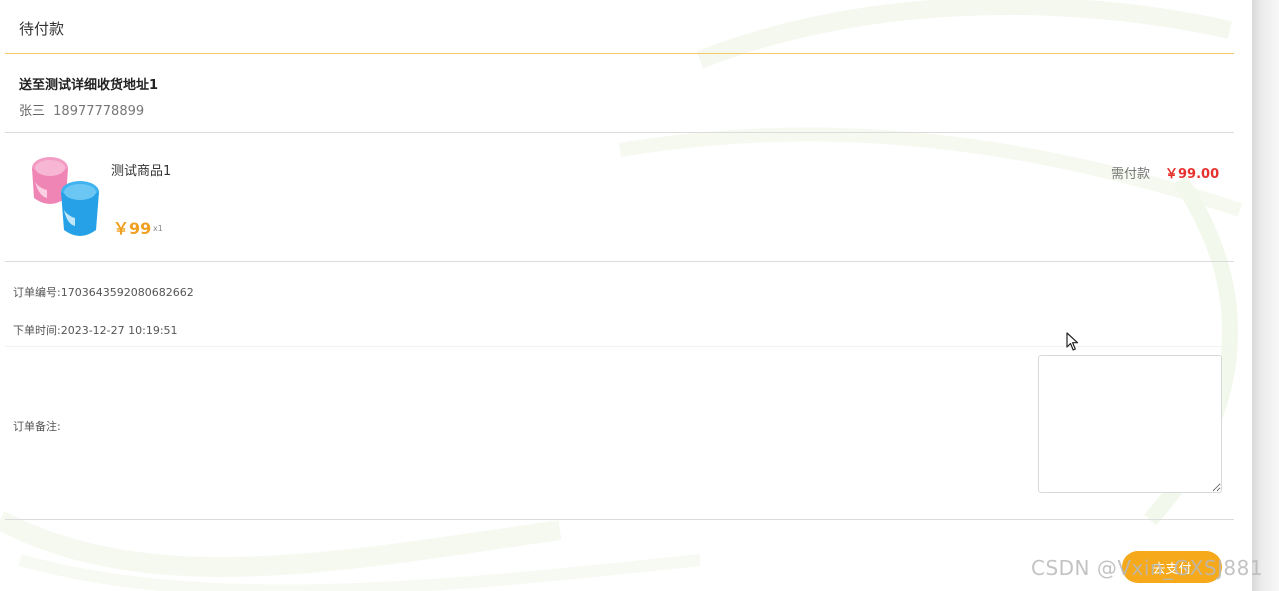  I want to click on order-time-value: 2023-12-27 10:19:51, so click(119, 330).